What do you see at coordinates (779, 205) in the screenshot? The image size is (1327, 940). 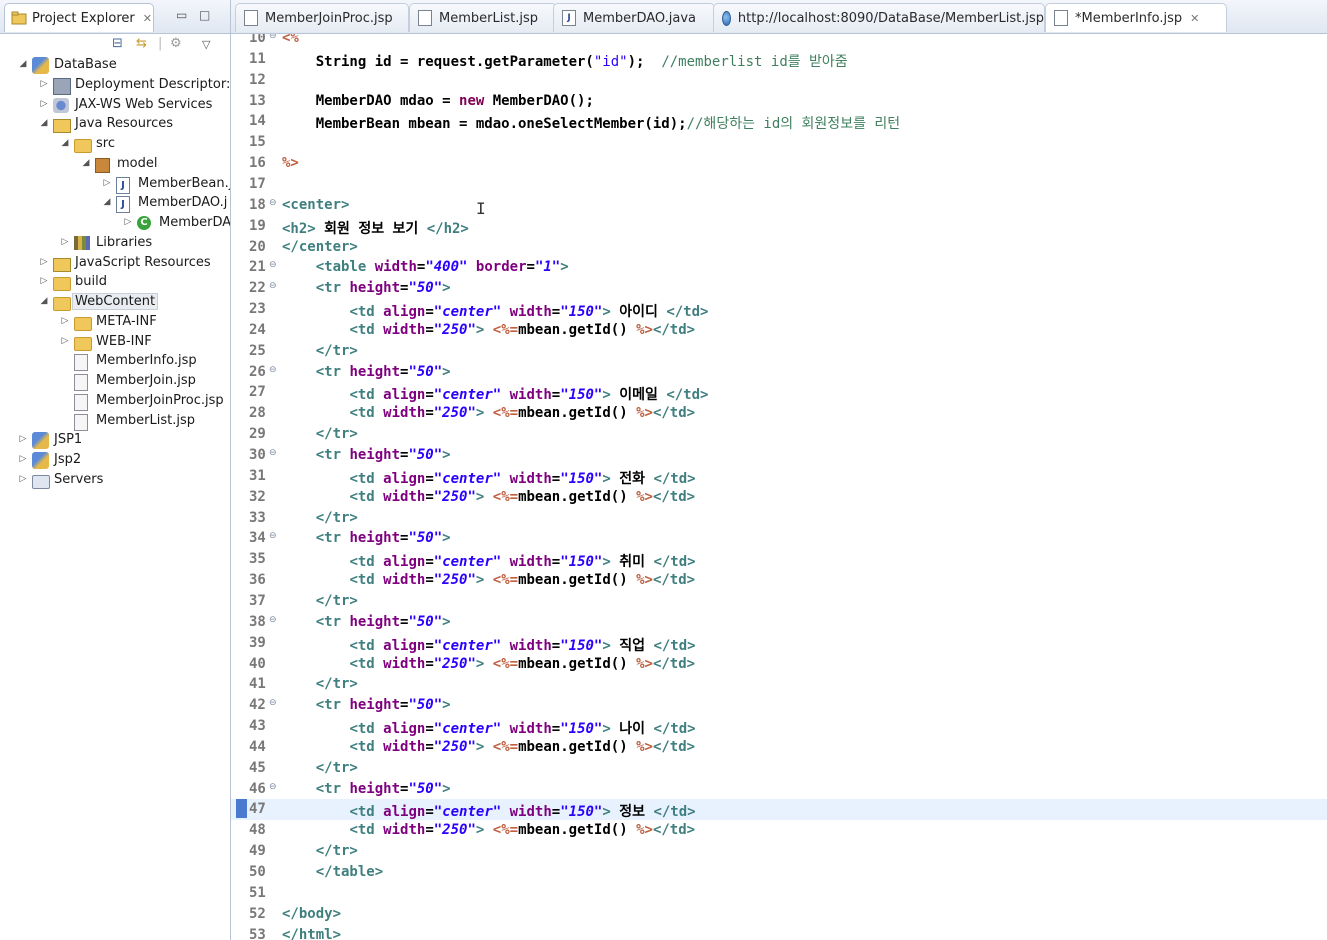 I see `code-line: 18 ⊖ <center>` at bounding box center [779, 205].